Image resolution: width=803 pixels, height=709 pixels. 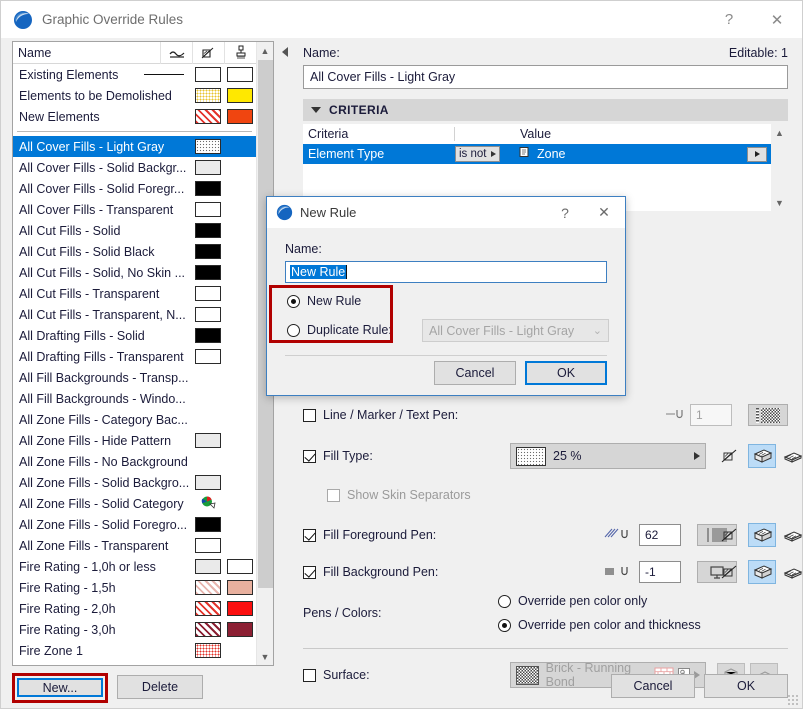 What do you see at coordinates (285, 52) in the screenshot?
I see `collapse-left-pane-icon` at bounding box center [285, 52].